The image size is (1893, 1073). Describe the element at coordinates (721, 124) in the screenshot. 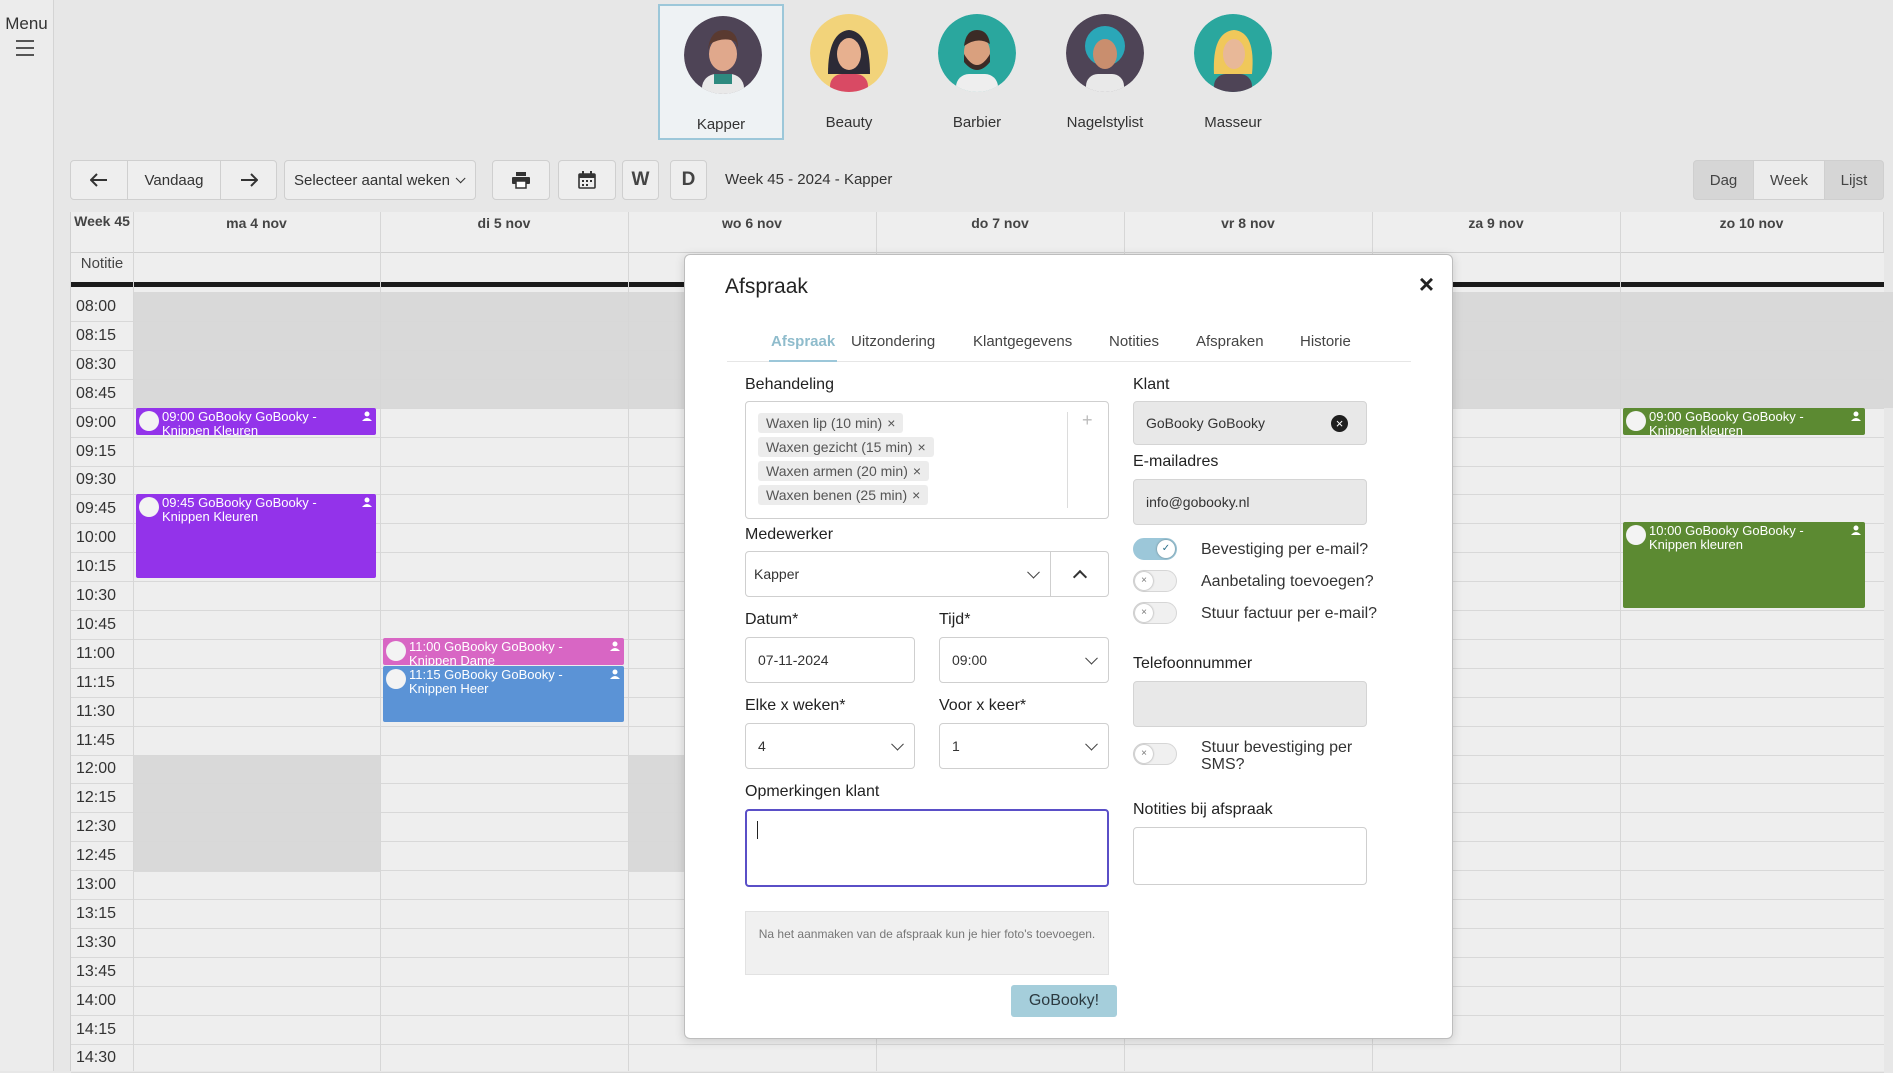

I see `category-name: Kapper` at that location.